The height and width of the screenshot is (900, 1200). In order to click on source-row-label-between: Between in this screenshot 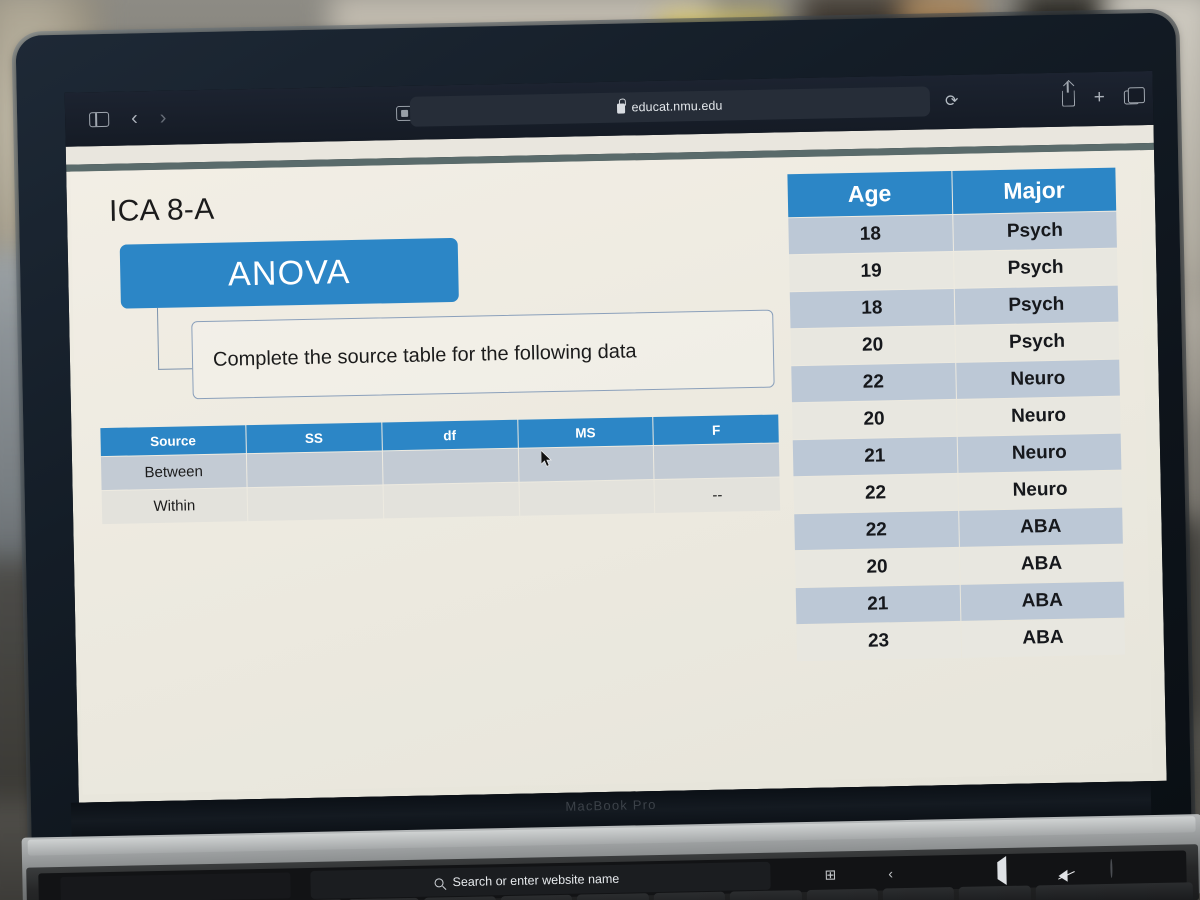, I will do `click(173, 472)`.